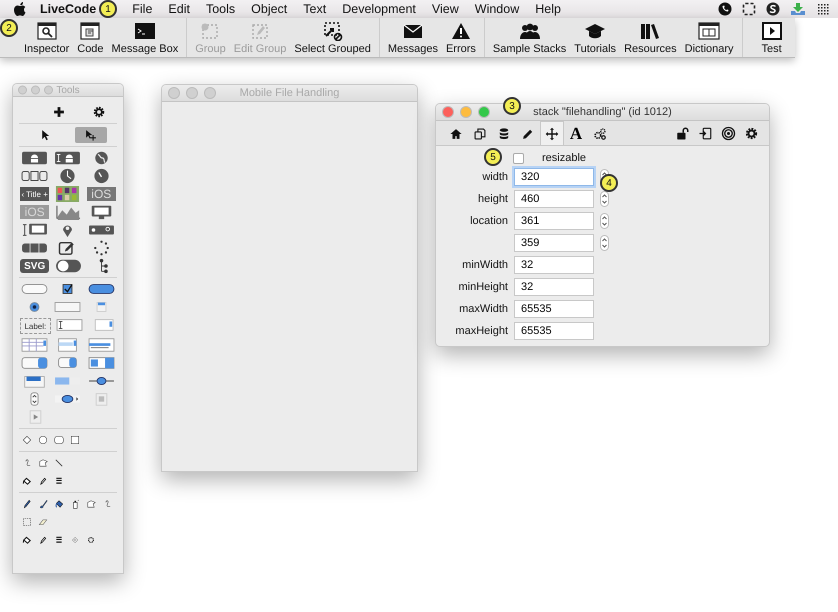 Image resolution: width=838 pixels, height=612 pixels. I want to click on toolbar-button: Select Grouped, so click(332, 37).